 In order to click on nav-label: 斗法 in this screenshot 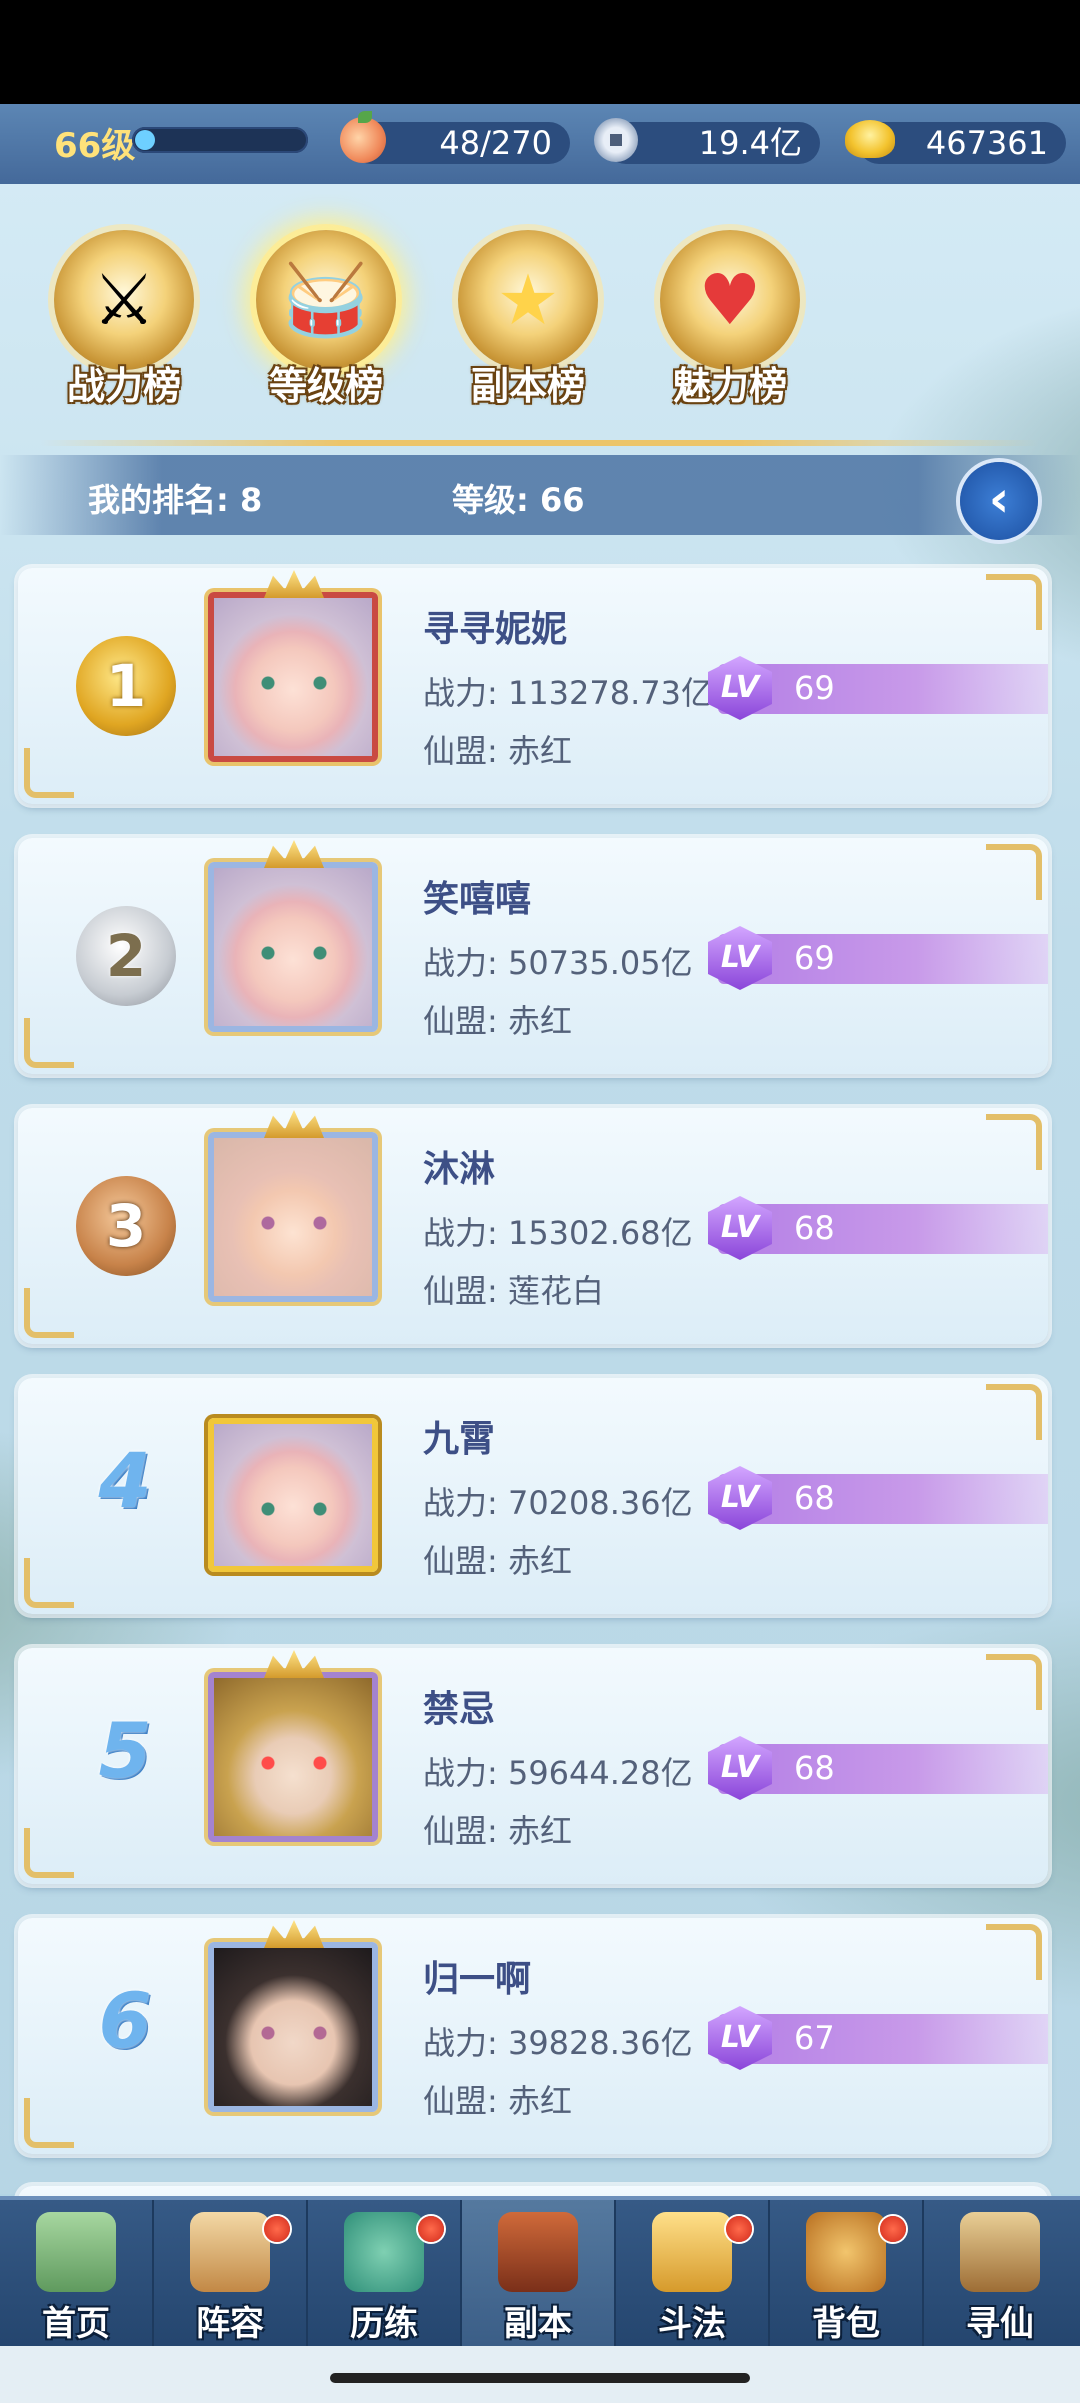, I will do `click(692, 2324)`.